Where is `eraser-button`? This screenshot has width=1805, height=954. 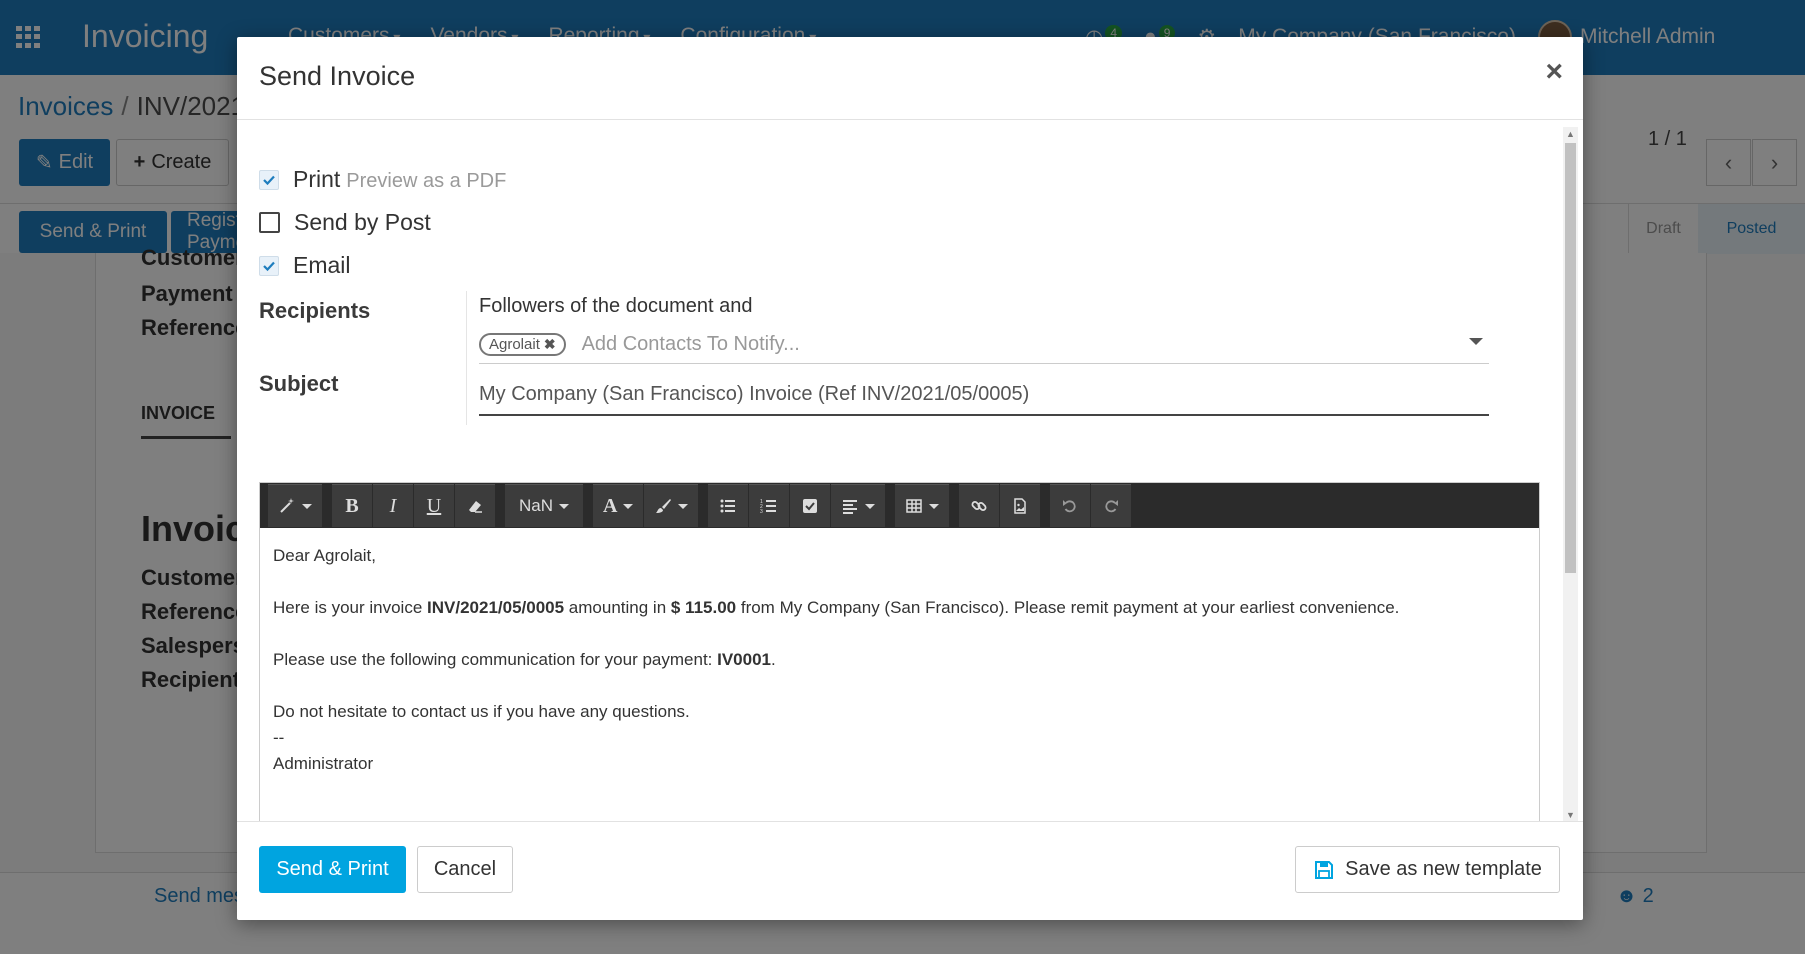 eraser-button is located at coordinates (475, 505).